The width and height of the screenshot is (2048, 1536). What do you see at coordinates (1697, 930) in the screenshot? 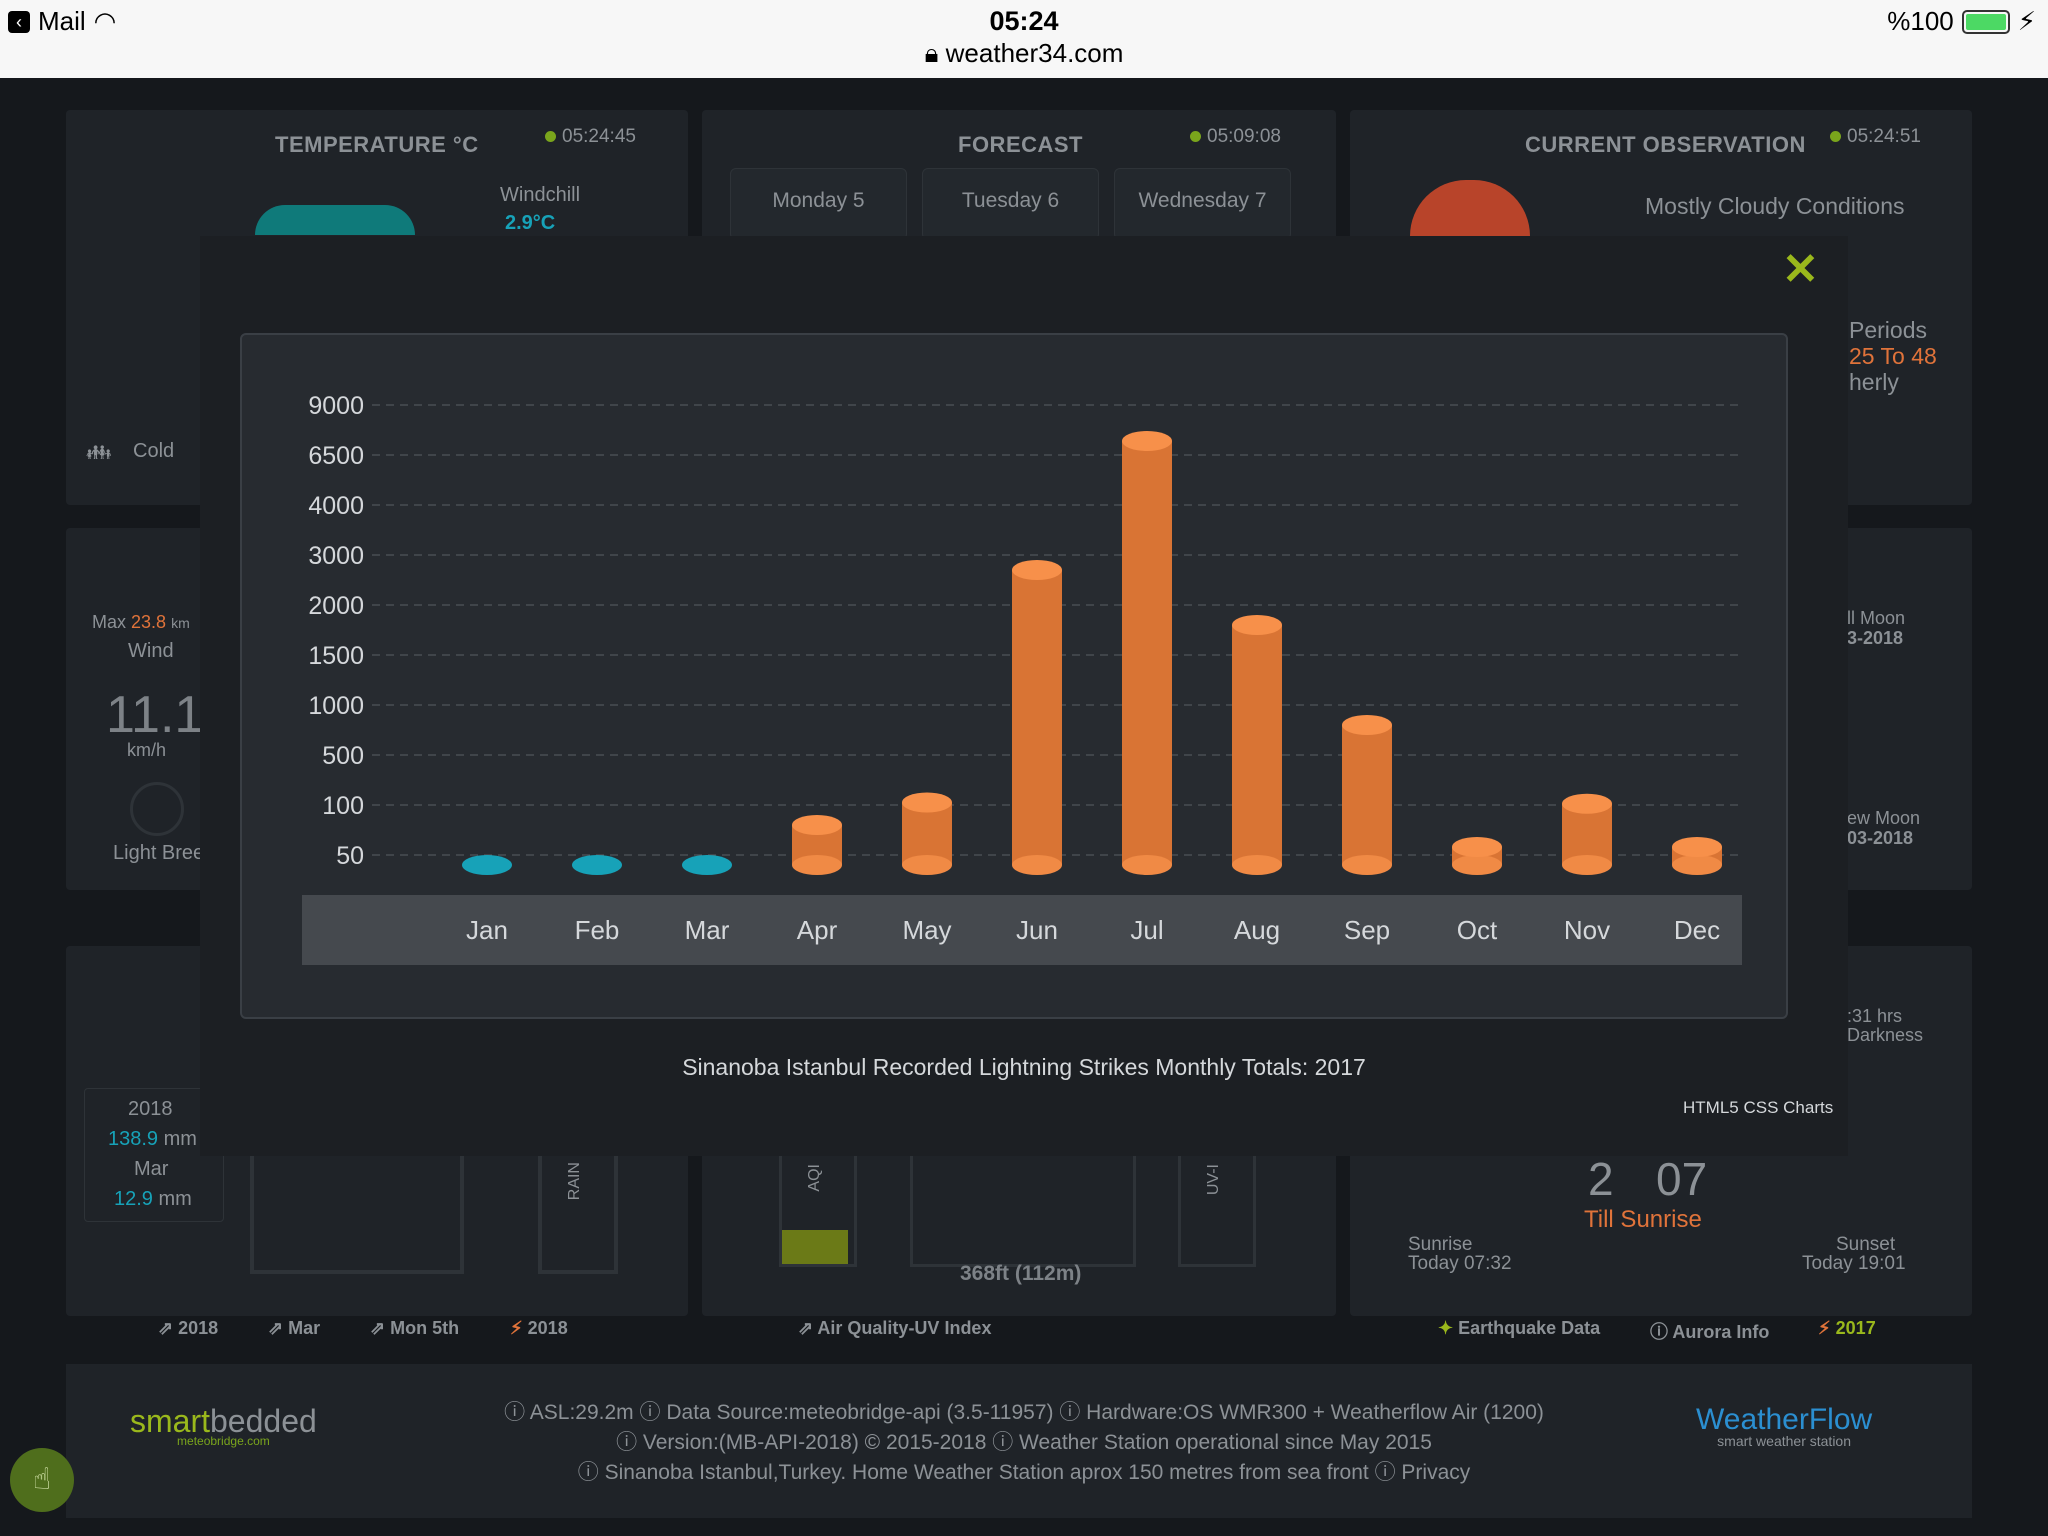
I see `x-tick-label: Dec` at bounding box center [1697, 930].